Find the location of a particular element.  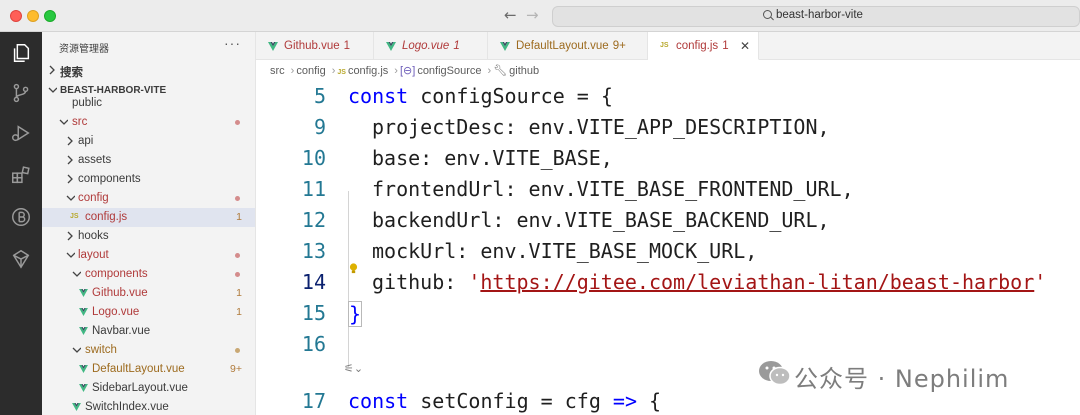

lightbulb-icon is located at coordinates (353, 268).